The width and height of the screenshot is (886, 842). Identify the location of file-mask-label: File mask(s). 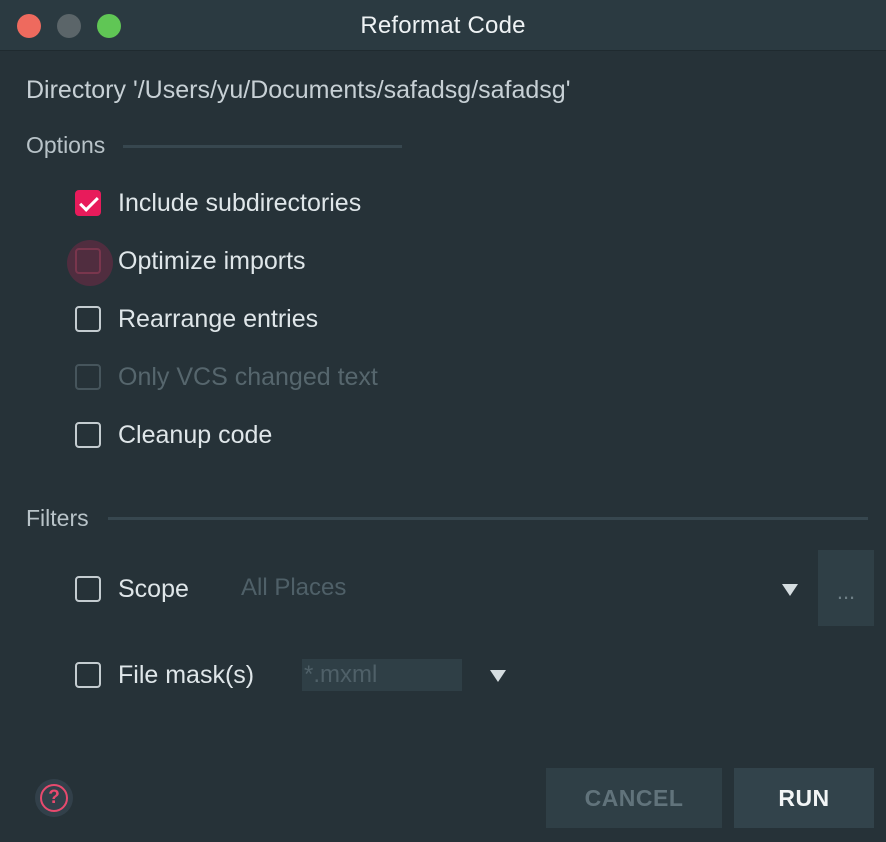
(186, 674).